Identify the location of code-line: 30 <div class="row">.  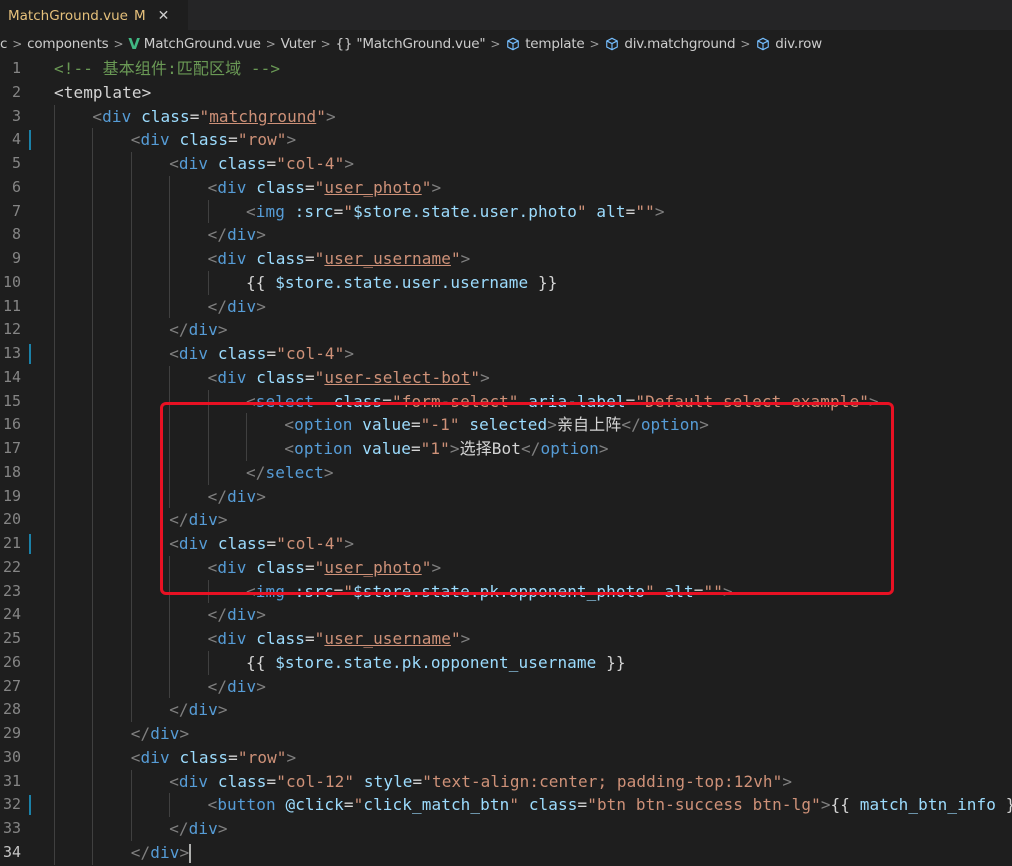
(506, 757).